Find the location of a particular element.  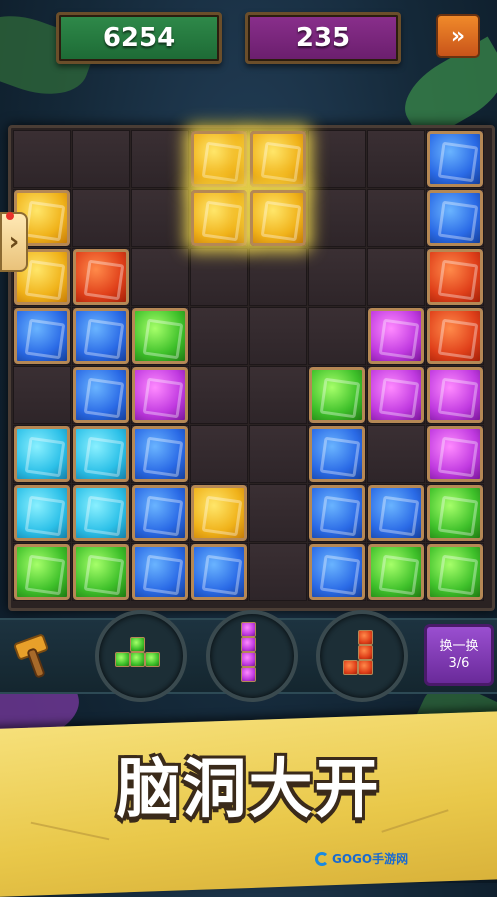

score-panel: 6254 is located at coordinates (139, 38).